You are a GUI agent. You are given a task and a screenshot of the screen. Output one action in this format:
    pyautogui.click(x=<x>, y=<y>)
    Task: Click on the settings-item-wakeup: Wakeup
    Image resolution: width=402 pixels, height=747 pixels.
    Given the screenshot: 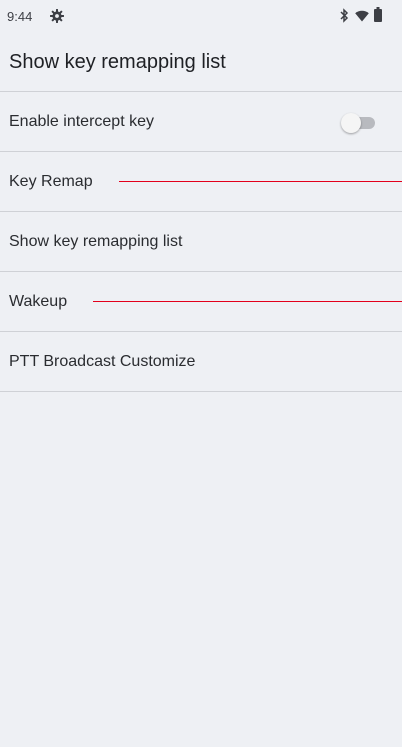 What is the action you would take?
    pyautogui.click(x=201, y=301)
    